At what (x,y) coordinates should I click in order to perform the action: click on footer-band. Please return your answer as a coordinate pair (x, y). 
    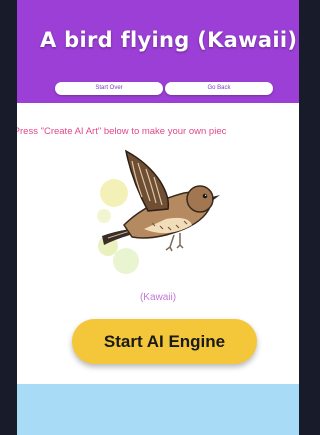
    Looking at the image, I should click on (158, 409).